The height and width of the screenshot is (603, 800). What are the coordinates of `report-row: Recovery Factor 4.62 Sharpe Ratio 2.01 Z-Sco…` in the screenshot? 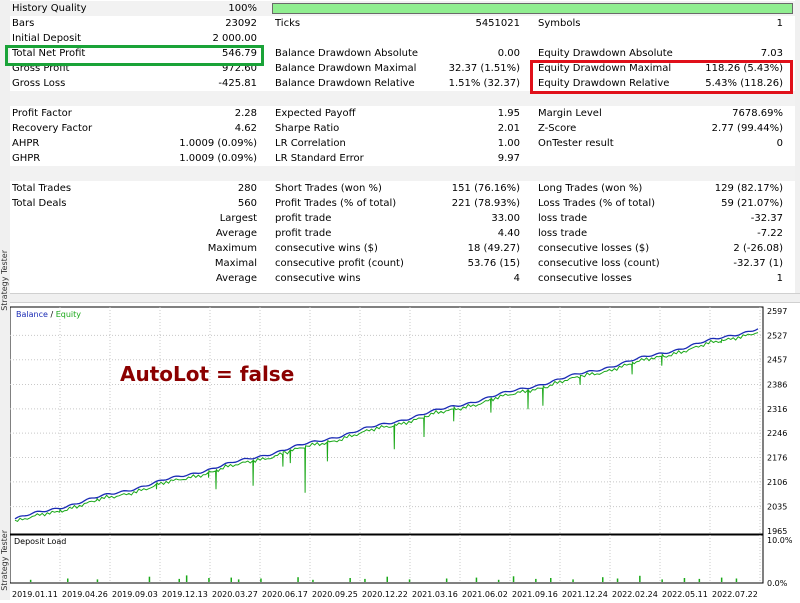 It's located at (402, 128).